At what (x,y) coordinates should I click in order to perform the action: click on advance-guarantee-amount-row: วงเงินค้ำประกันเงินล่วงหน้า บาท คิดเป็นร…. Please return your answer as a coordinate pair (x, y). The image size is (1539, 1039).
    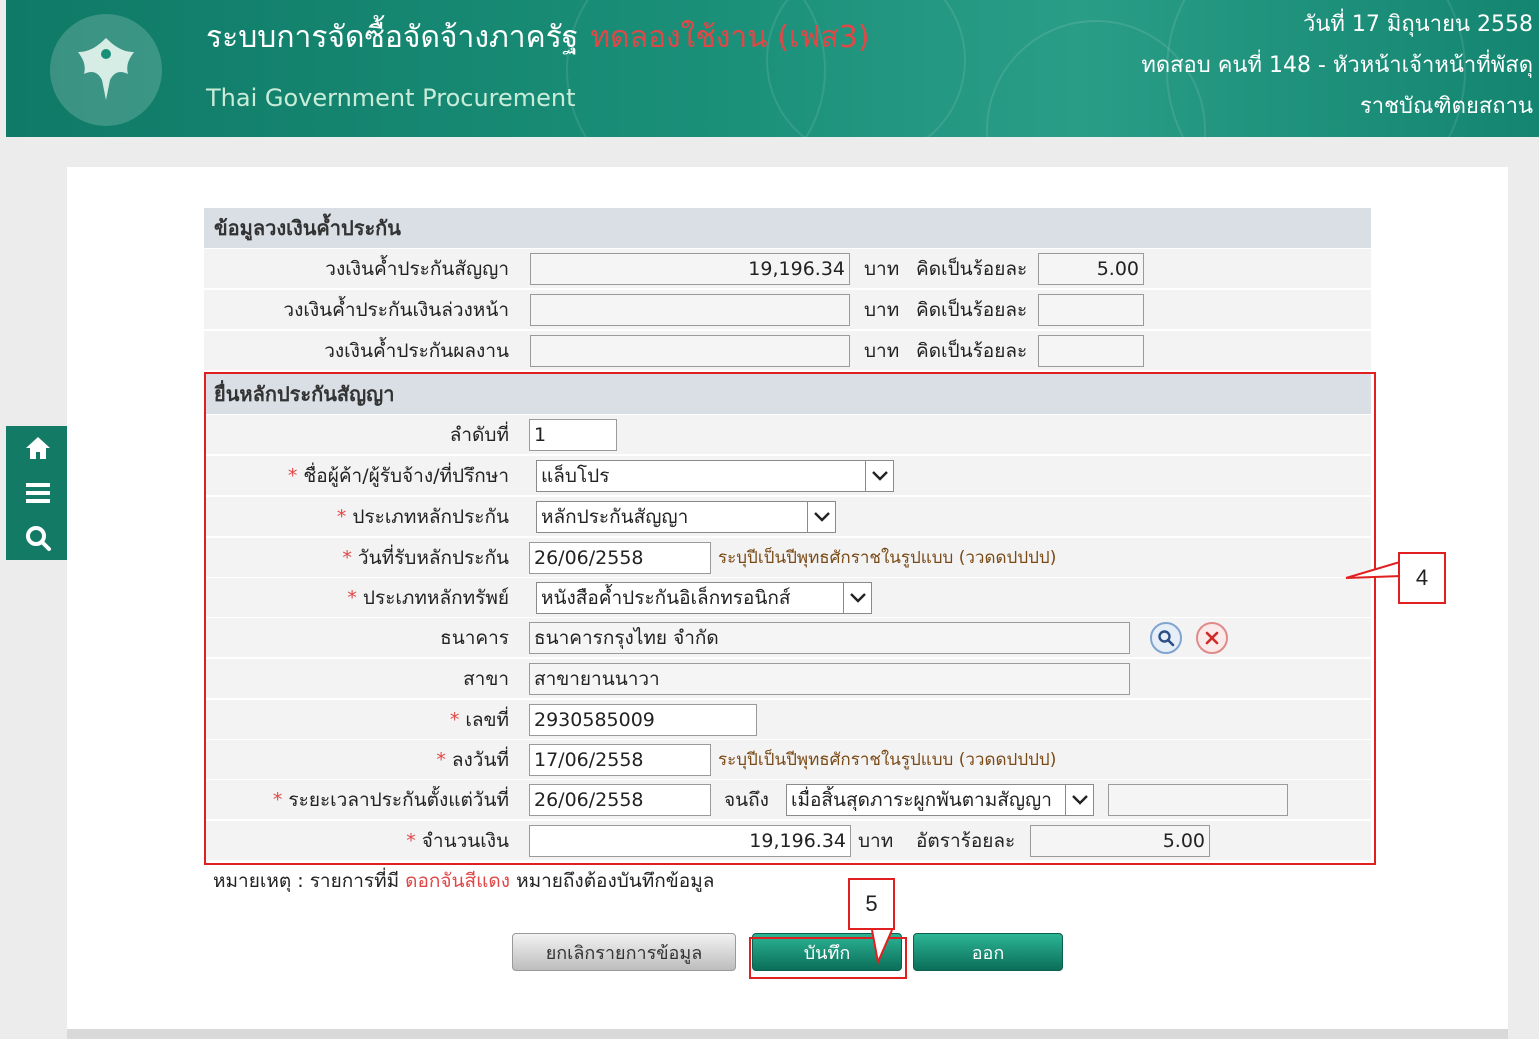
    Looking at the image, I should click on (787, 310).